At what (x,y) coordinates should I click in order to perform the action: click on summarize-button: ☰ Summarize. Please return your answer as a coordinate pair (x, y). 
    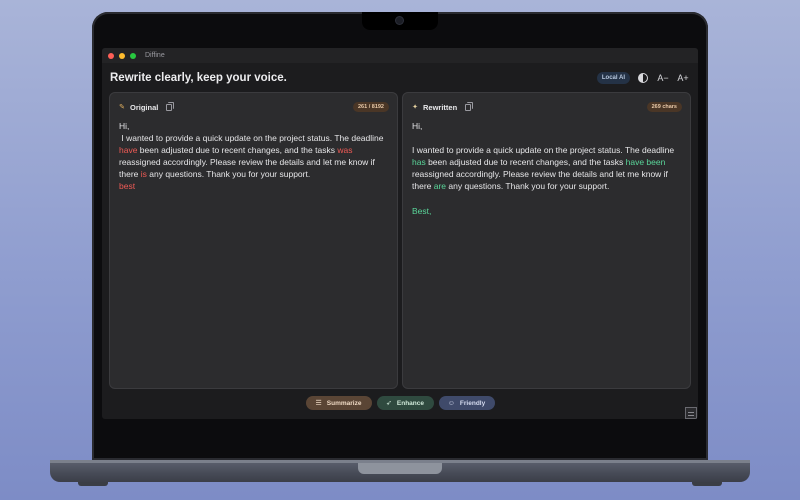
    Looking at the image, I should click on (338, 403).